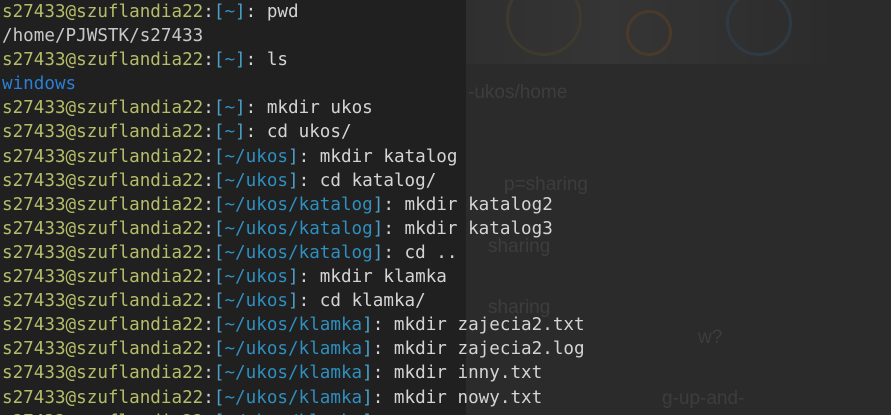 The height and width of the screenshot is (415, 891). What do you see at coordinates (457, 397) in the screenshot?
I see `command-text: : mkdir nowy.txt` at bounding box center [457, 397].